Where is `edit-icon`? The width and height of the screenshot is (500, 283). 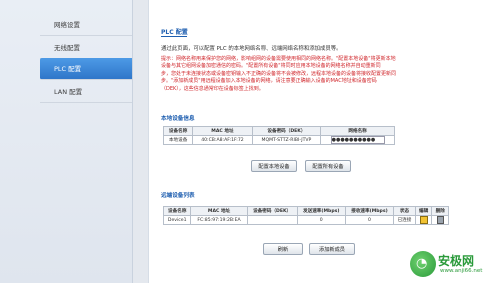 edit-icon is located at coordinates (423, 220).